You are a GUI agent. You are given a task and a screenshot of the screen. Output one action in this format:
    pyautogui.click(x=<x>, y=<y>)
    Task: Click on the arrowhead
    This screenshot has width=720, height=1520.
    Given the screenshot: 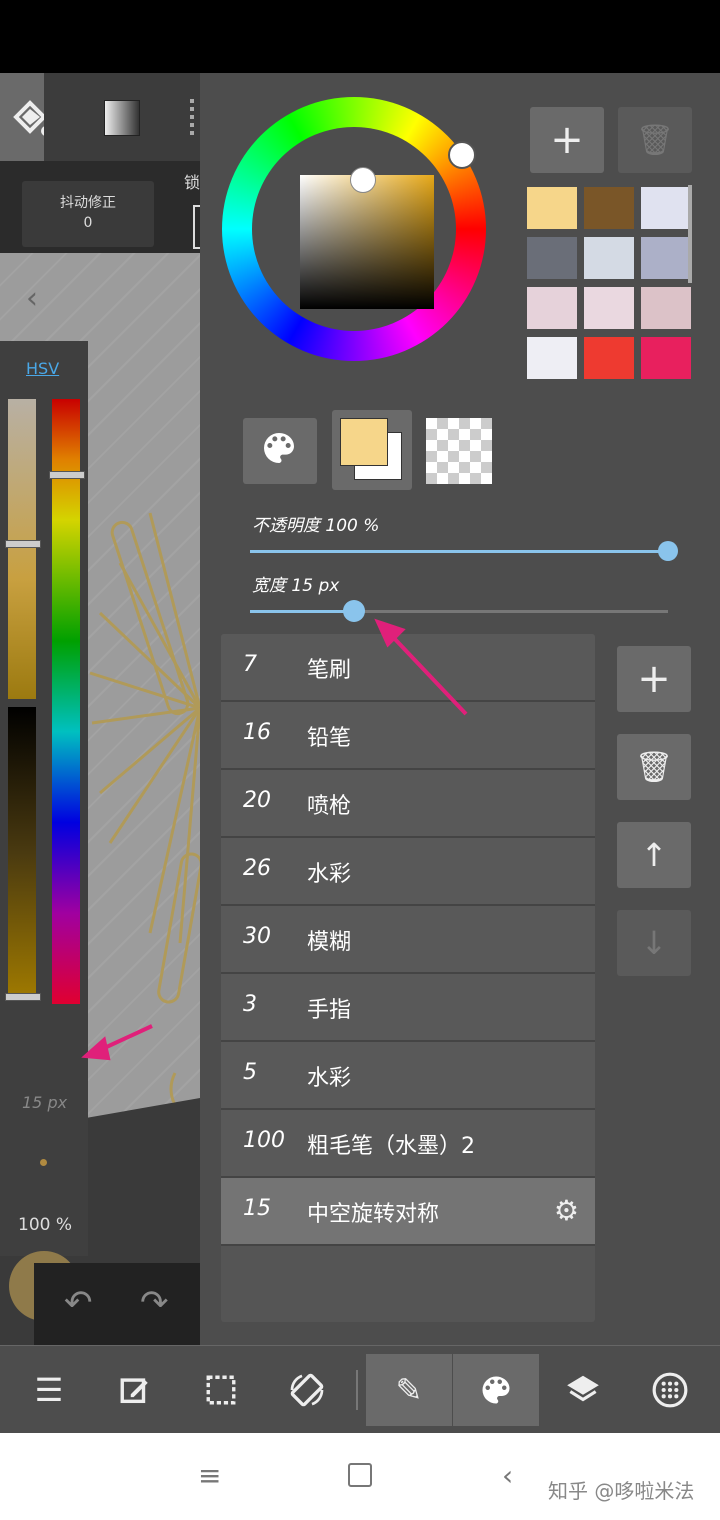 What is the action you would take?
    pyautogui.click(x=96, y=1048)
    